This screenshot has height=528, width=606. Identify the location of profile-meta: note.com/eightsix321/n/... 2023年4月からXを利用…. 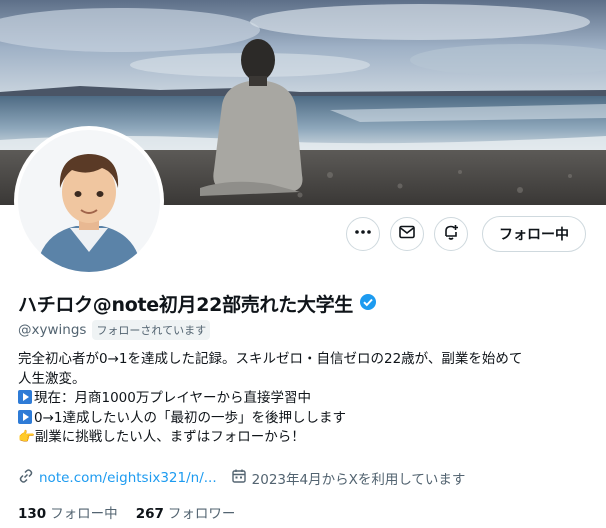
(241, 478).